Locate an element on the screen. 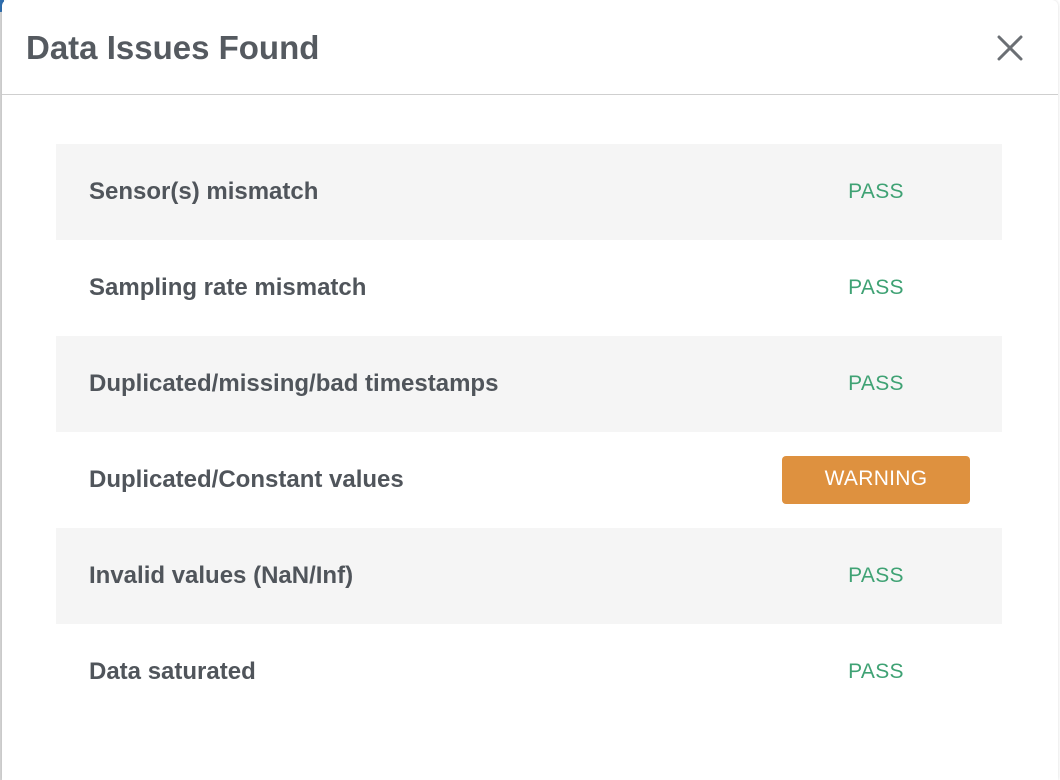 The image size is (1060, 780). dialog-title: Data Issues Found is located at coordinates (173, 47).